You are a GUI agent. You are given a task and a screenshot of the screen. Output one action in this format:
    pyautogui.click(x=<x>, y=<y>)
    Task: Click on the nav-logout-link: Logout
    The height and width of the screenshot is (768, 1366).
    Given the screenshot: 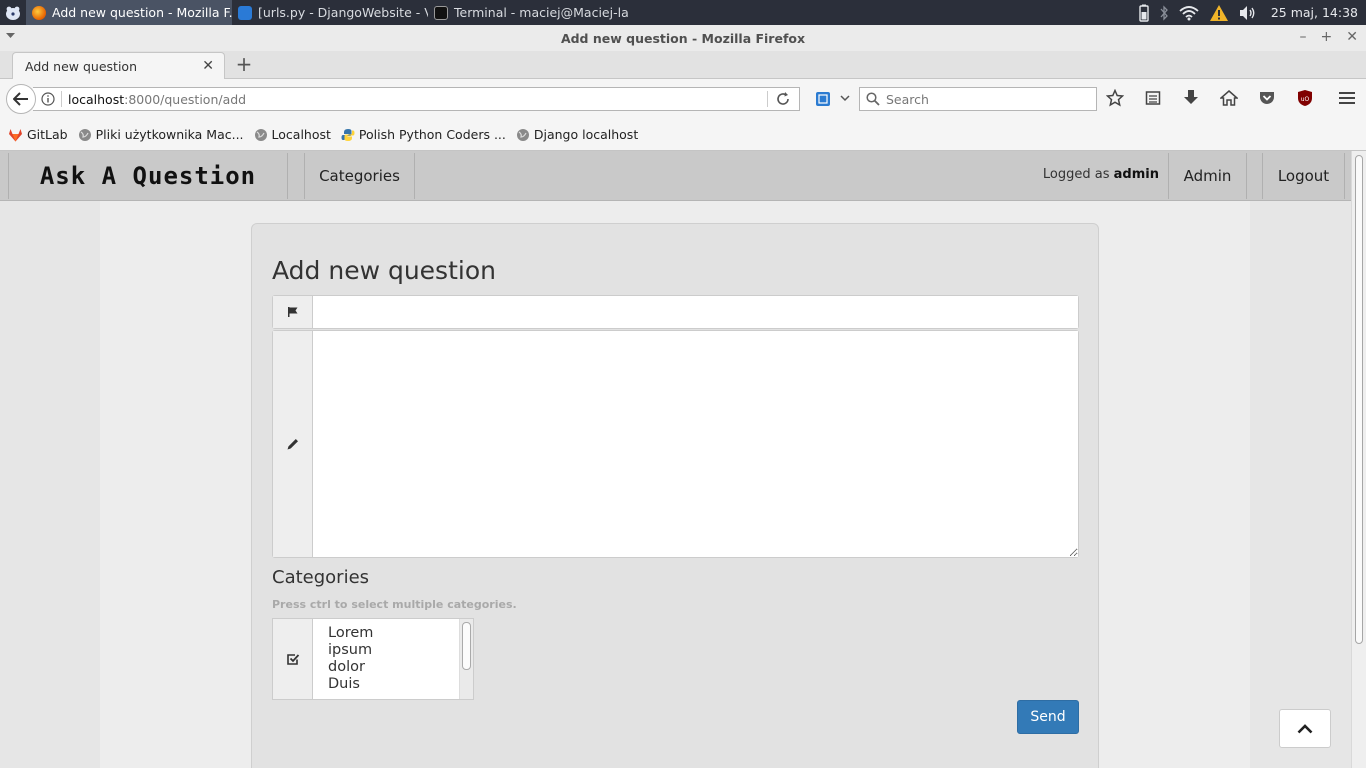 What is the action you would take?
    pyautogui.click(x=1303, y=176)
    